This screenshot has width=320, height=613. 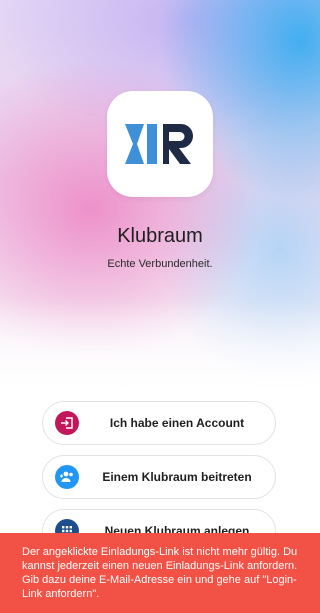 What do you see at coordinates (67, 423) in the screenshot?
I see `login-icon` at bounding box center [67, 423].